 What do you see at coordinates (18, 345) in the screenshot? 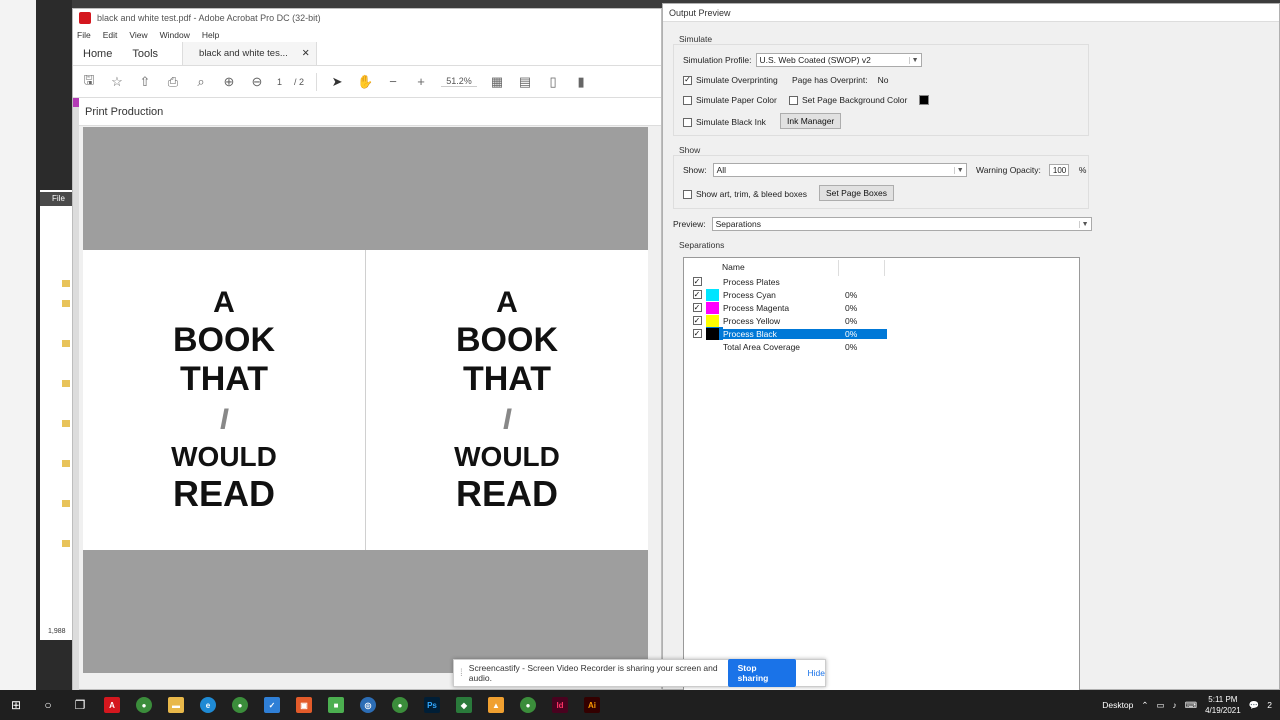
I see `background-window-left` at bounding box center [18, 345].